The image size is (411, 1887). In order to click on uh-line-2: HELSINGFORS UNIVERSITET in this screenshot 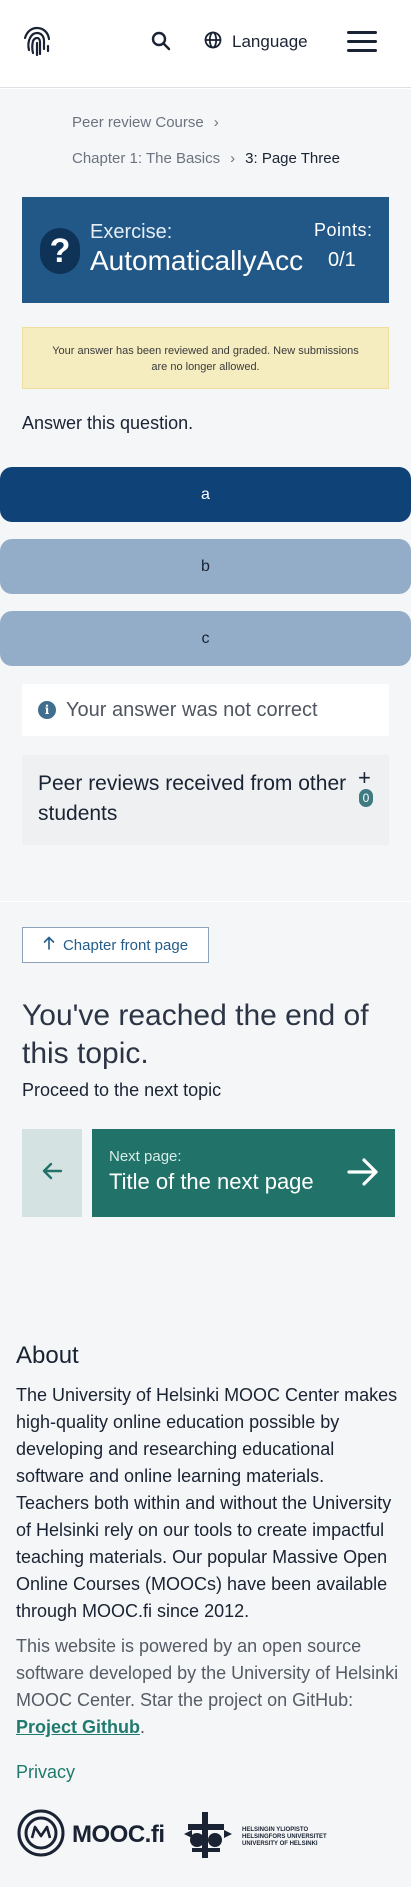, I will do `click(284, 1836)`.